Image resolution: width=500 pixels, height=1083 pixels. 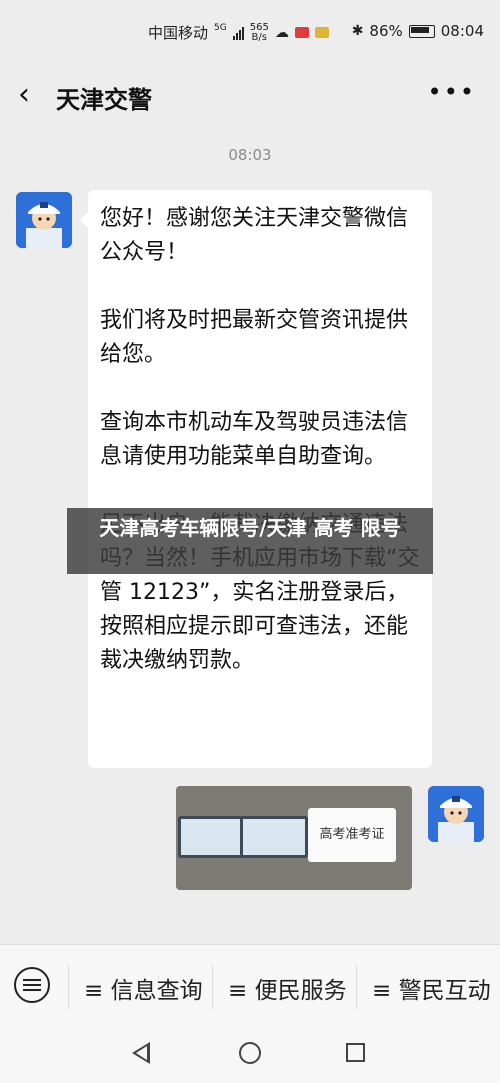 I want to click on chevron-left-icon: ‹, so click(x=24, y=95).